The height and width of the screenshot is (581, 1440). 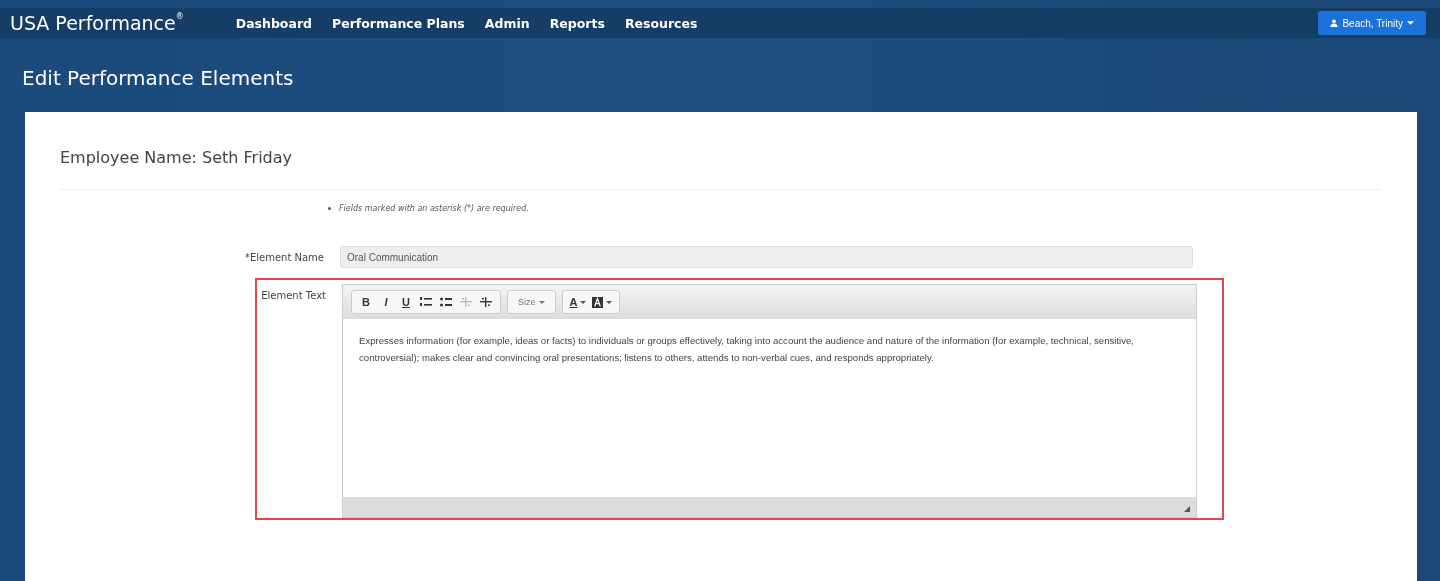 What do you see at coordinates (426, 302) in the screenshot?
I see `numbered-list-icon` at bounding box center [426, 302].